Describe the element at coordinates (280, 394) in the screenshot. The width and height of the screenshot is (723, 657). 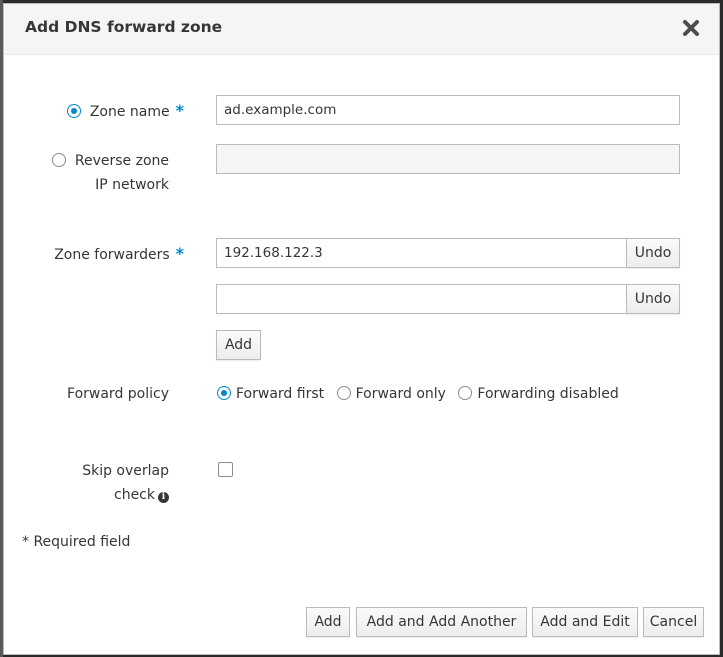
I see `forward-first-label: Forward first` at that location.